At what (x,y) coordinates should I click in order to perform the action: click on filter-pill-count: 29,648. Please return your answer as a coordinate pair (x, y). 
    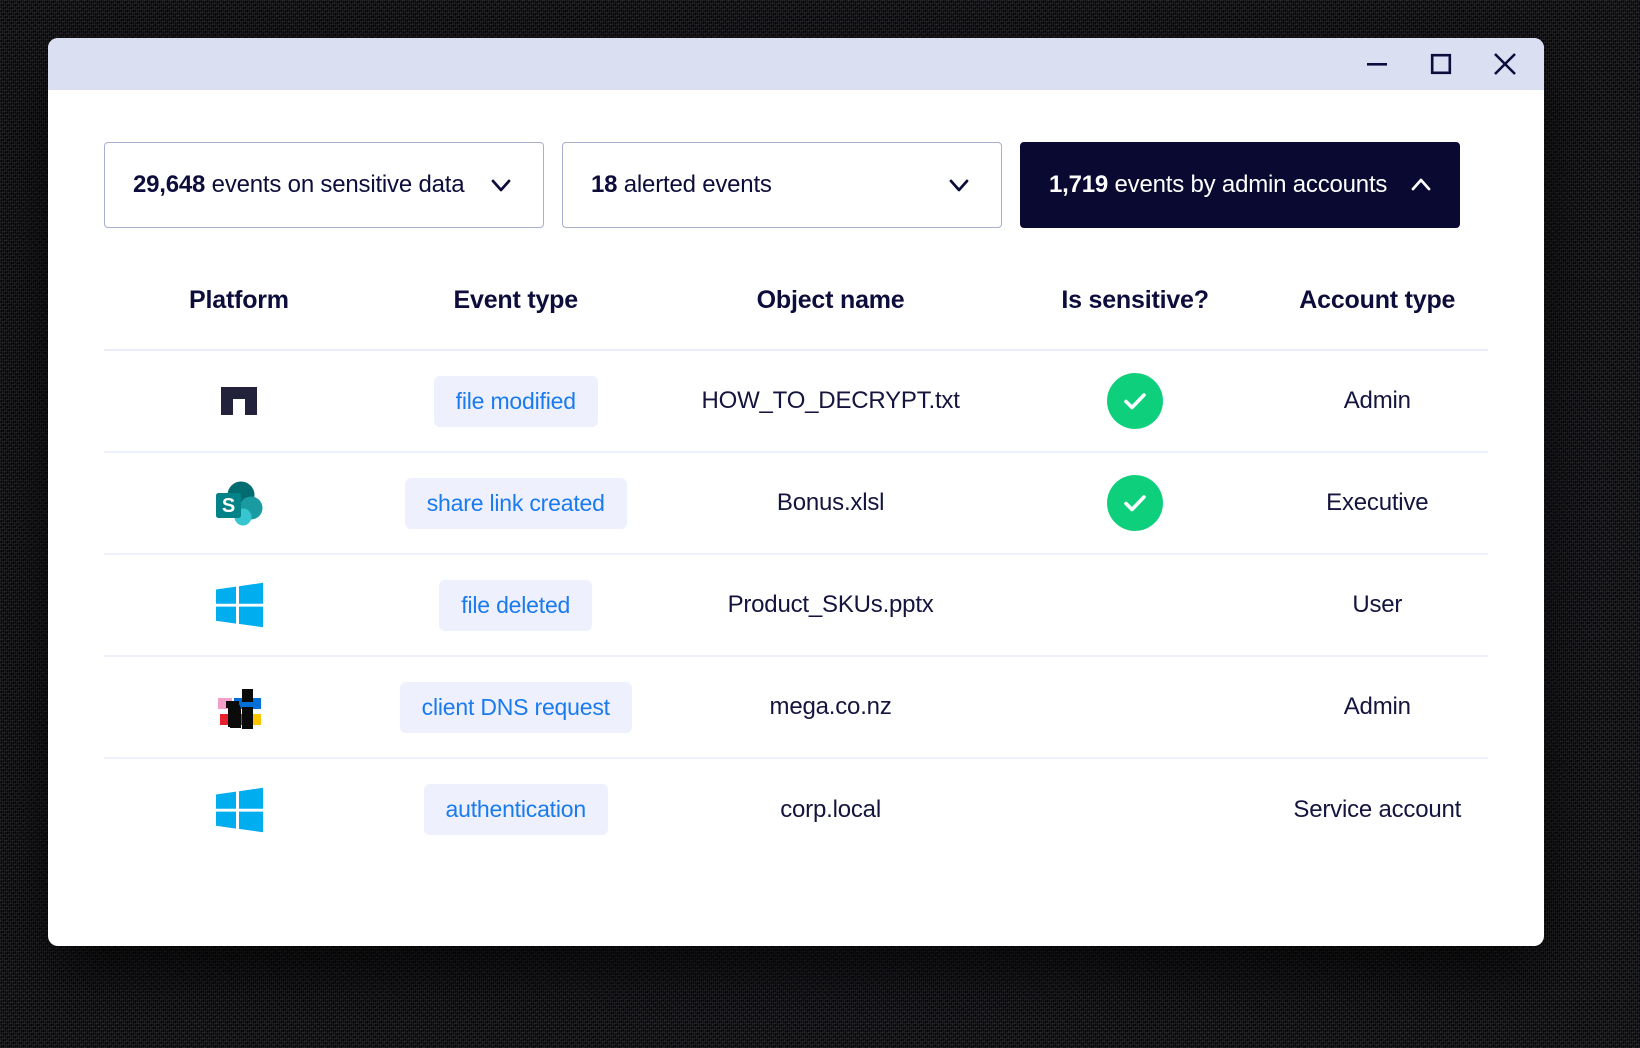
    Looking at the image, I should click on (169, 184).